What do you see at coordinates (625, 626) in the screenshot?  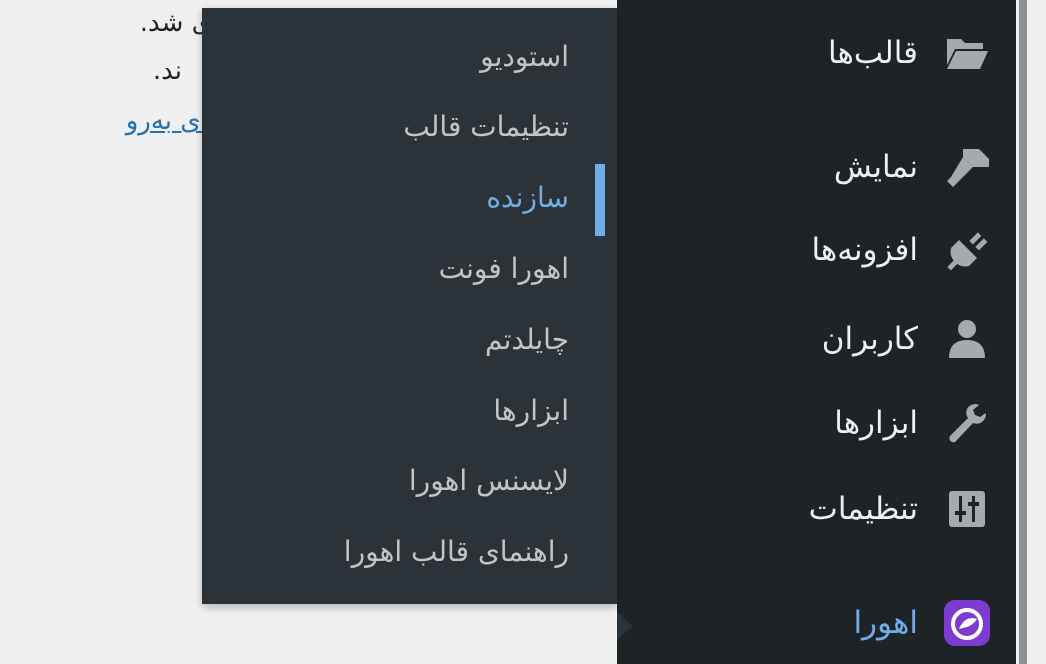 I see `flyout-pointer` at bounding box center [625, 626].